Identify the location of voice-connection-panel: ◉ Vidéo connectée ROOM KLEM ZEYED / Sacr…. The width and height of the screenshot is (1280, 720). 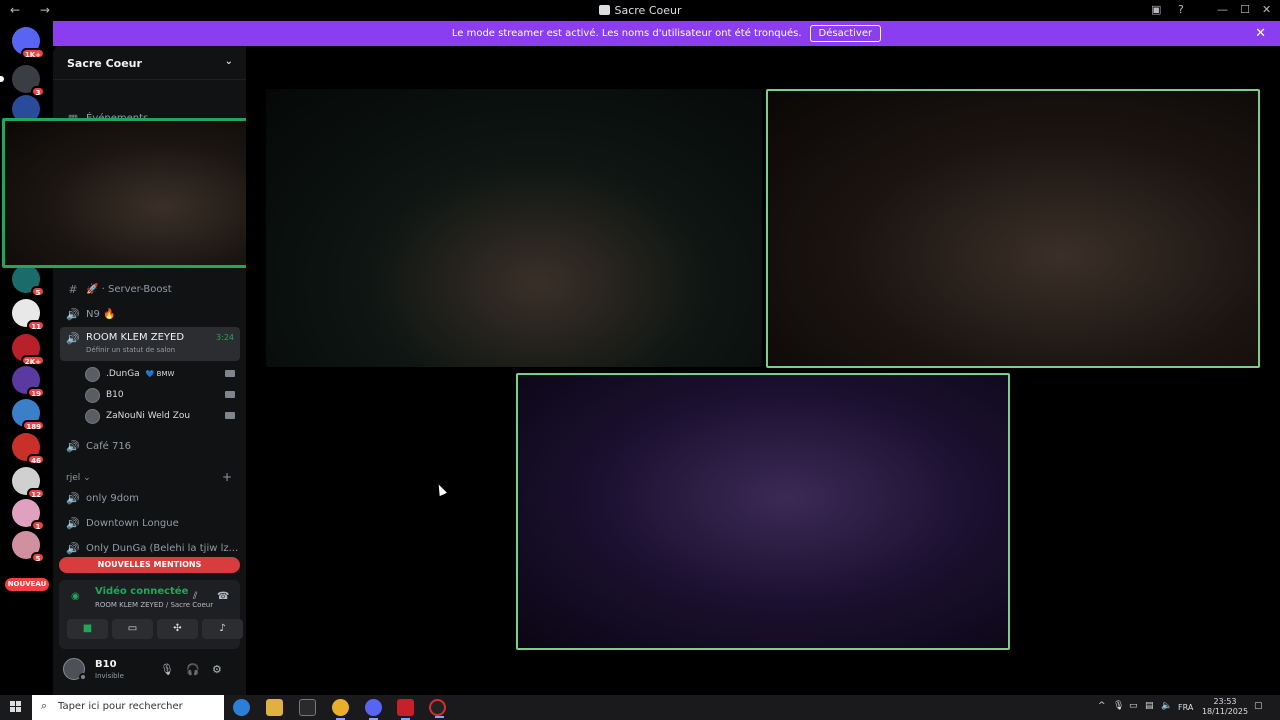
(151, 614).